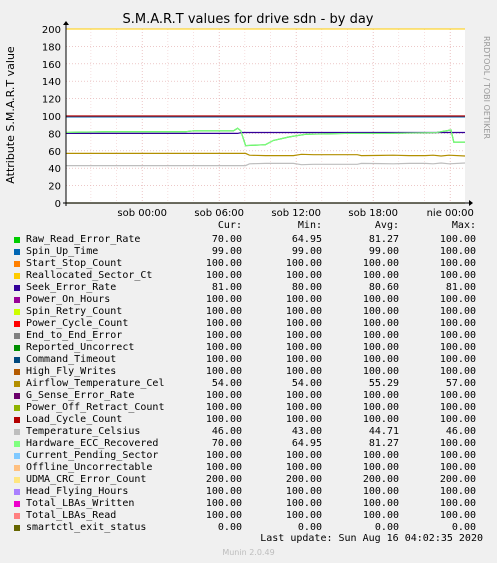 Image resolution: width=497 pixels, height=563 pixels. I want to click on legend-avg-value: 81.27, so click(383, 443).